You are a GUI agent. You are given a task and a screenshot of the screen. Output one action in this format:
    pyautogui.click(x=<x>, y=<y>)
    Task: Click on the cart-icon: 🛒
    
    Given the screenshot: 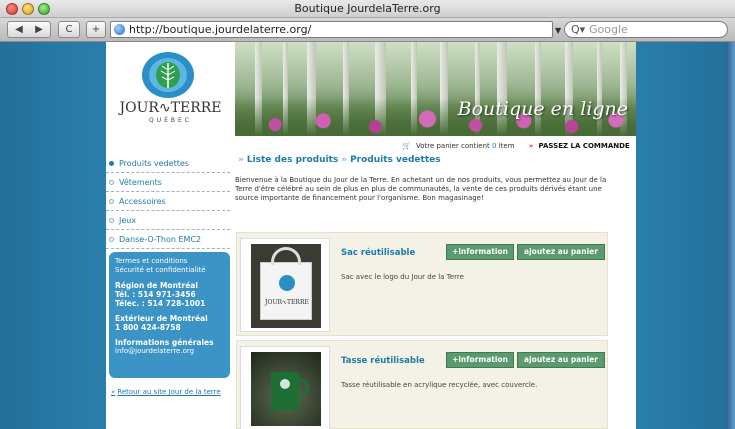 What is the action you would take?
    pyautogui.click(x=406, y=146)
    